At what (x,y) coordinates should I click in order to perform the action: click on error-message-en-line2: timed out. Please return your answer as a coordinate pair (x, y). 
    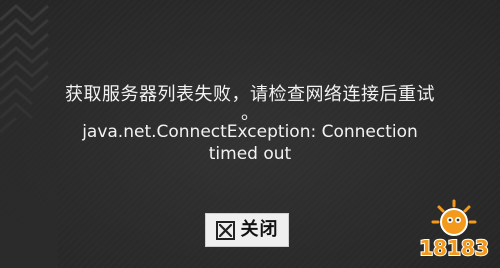
    Looking at the image, I should click on (250, 154).